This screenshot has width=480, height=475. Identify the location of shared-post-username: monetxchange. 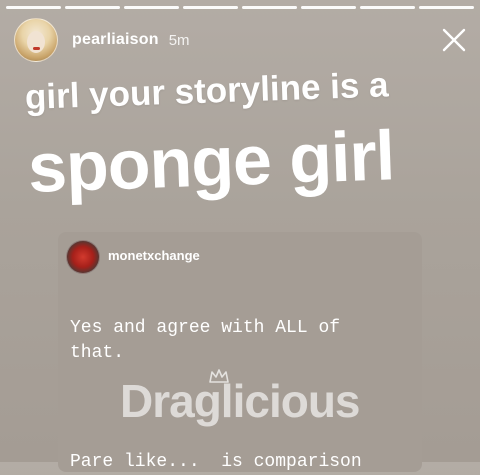
(154, 255).